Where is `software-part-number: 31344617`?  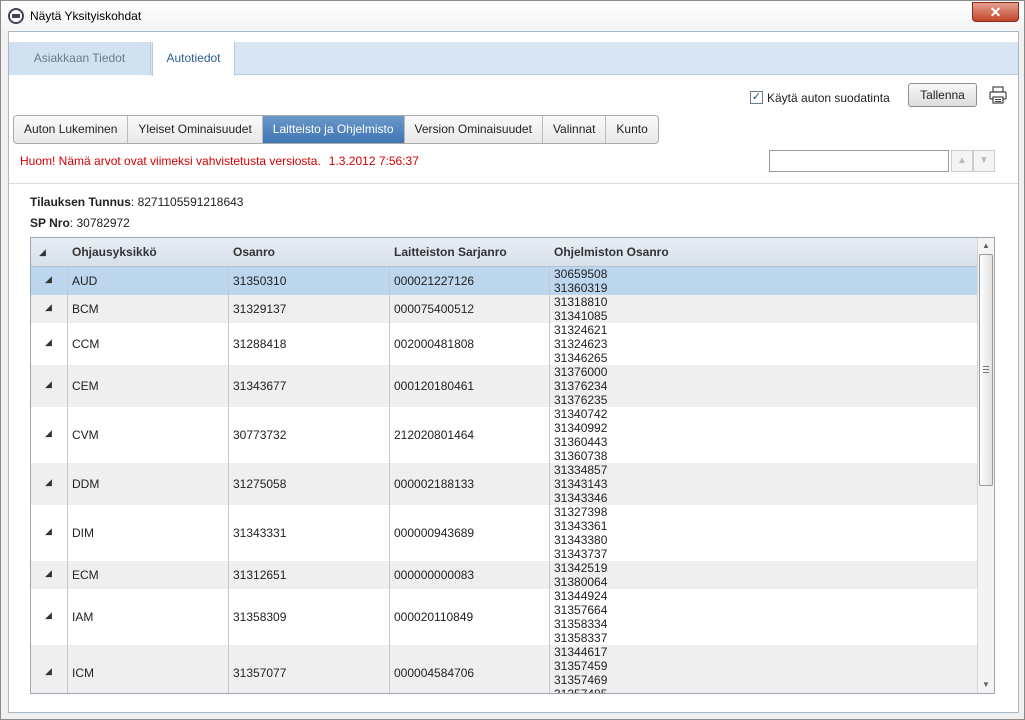 software-part-number: 31344617 is located at coordinates (581, 652).